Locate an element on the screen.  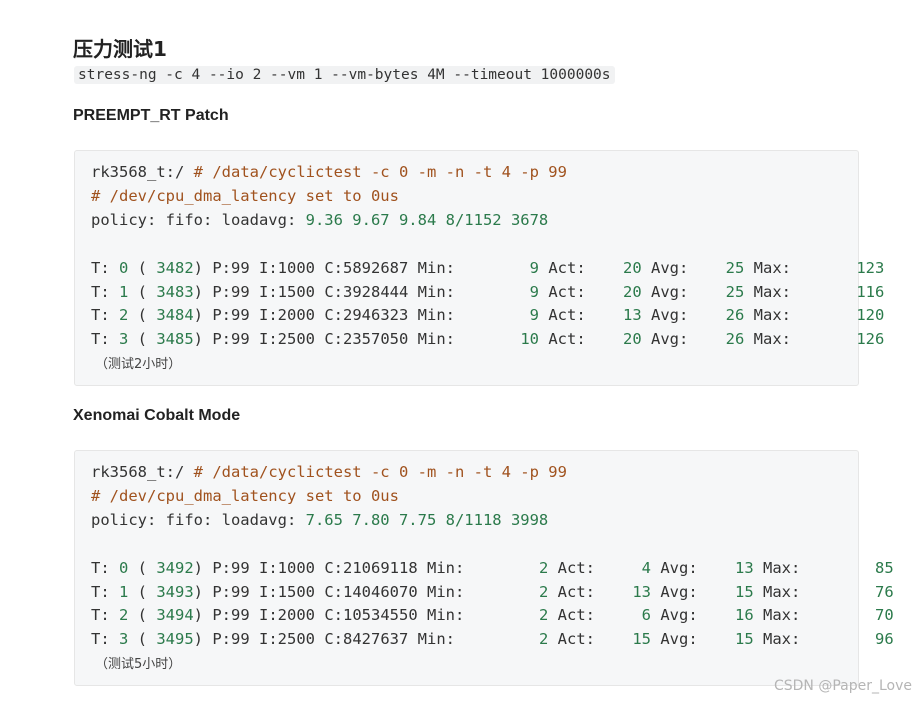
thread-count: 2946323 is located at coordinates (376, 315).